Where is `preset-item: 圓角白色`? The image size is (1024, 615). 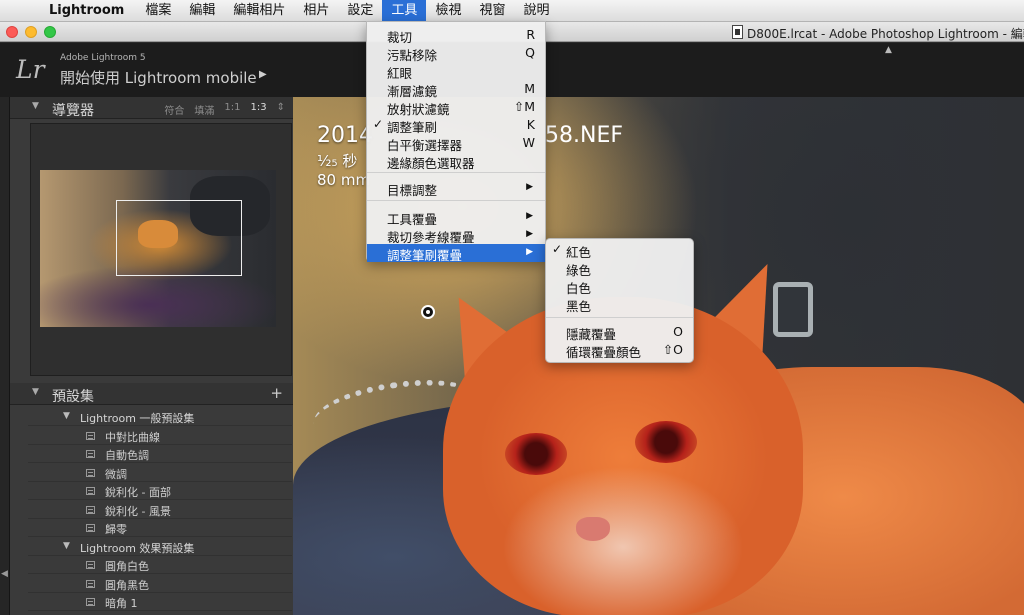 preset-item: 圓角白色 is located at coordinates (160, 565).